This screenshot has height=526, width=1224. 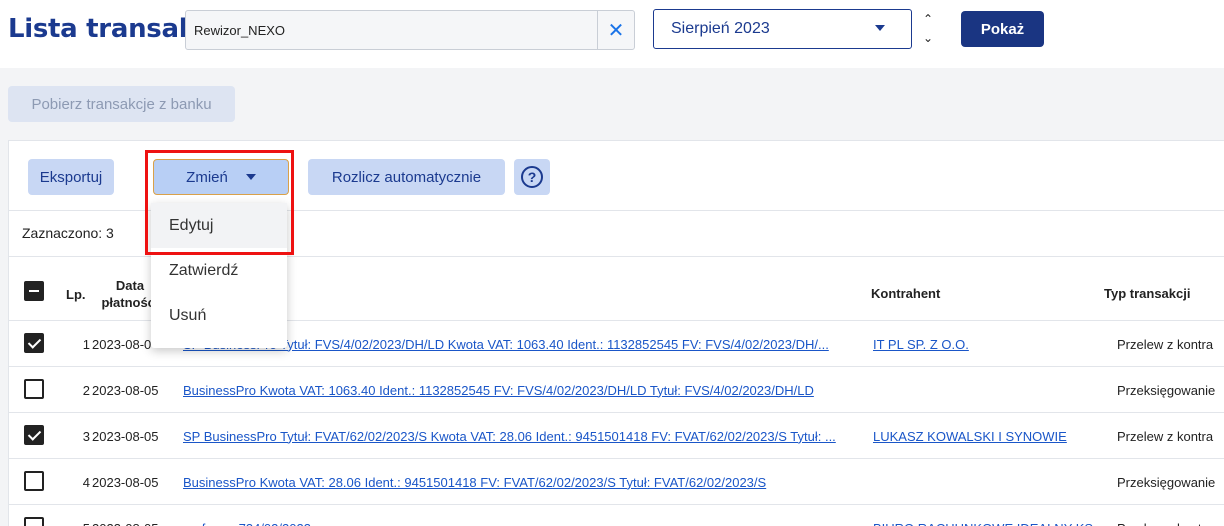 What do you see at coordinates (782, 29) in the screenshot?
I see `month-select: Sierpień 2023` at bounding box center [782, 29].